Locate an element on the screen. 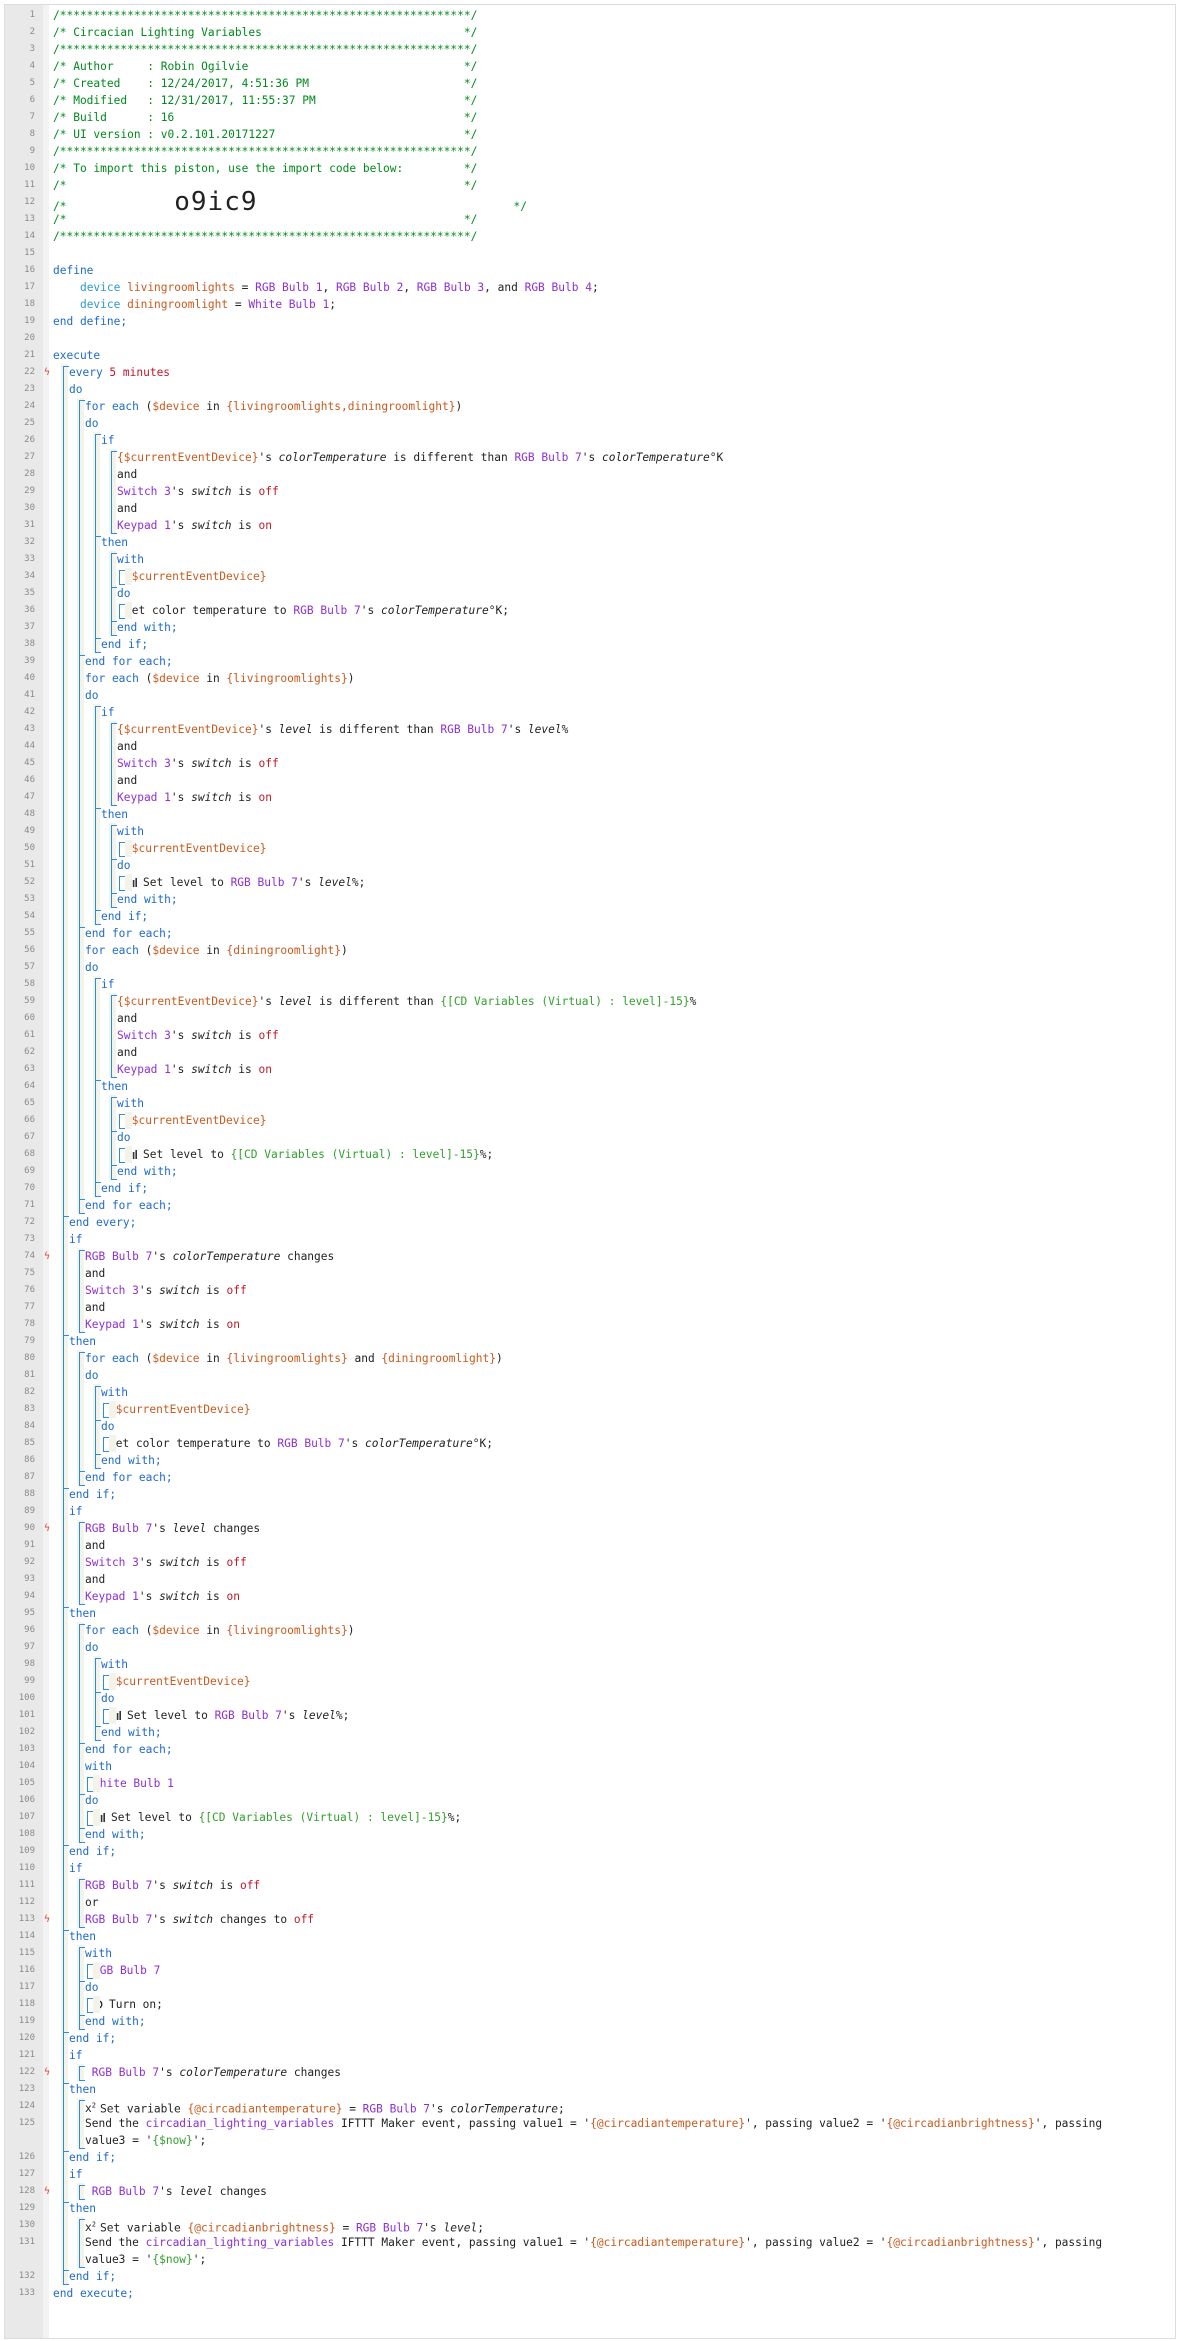 The height and width of the screenshot is (2341, 1178). code-text: {$currentEventDevice} is located at coordinates (179, 1409).